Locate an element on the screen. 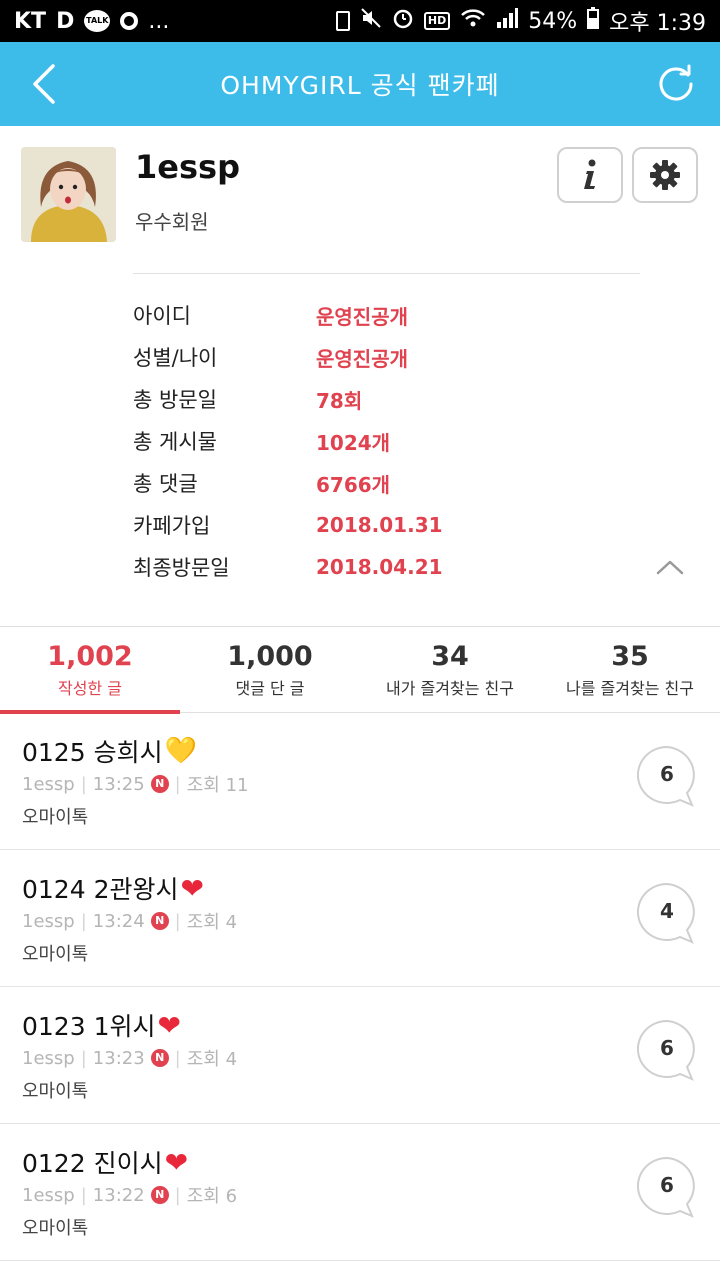 The width and height of the screenshot is (720, 1280). post-meta: 1essp | 13:24 N | 조회 4 is located at coordinates (129, 921).